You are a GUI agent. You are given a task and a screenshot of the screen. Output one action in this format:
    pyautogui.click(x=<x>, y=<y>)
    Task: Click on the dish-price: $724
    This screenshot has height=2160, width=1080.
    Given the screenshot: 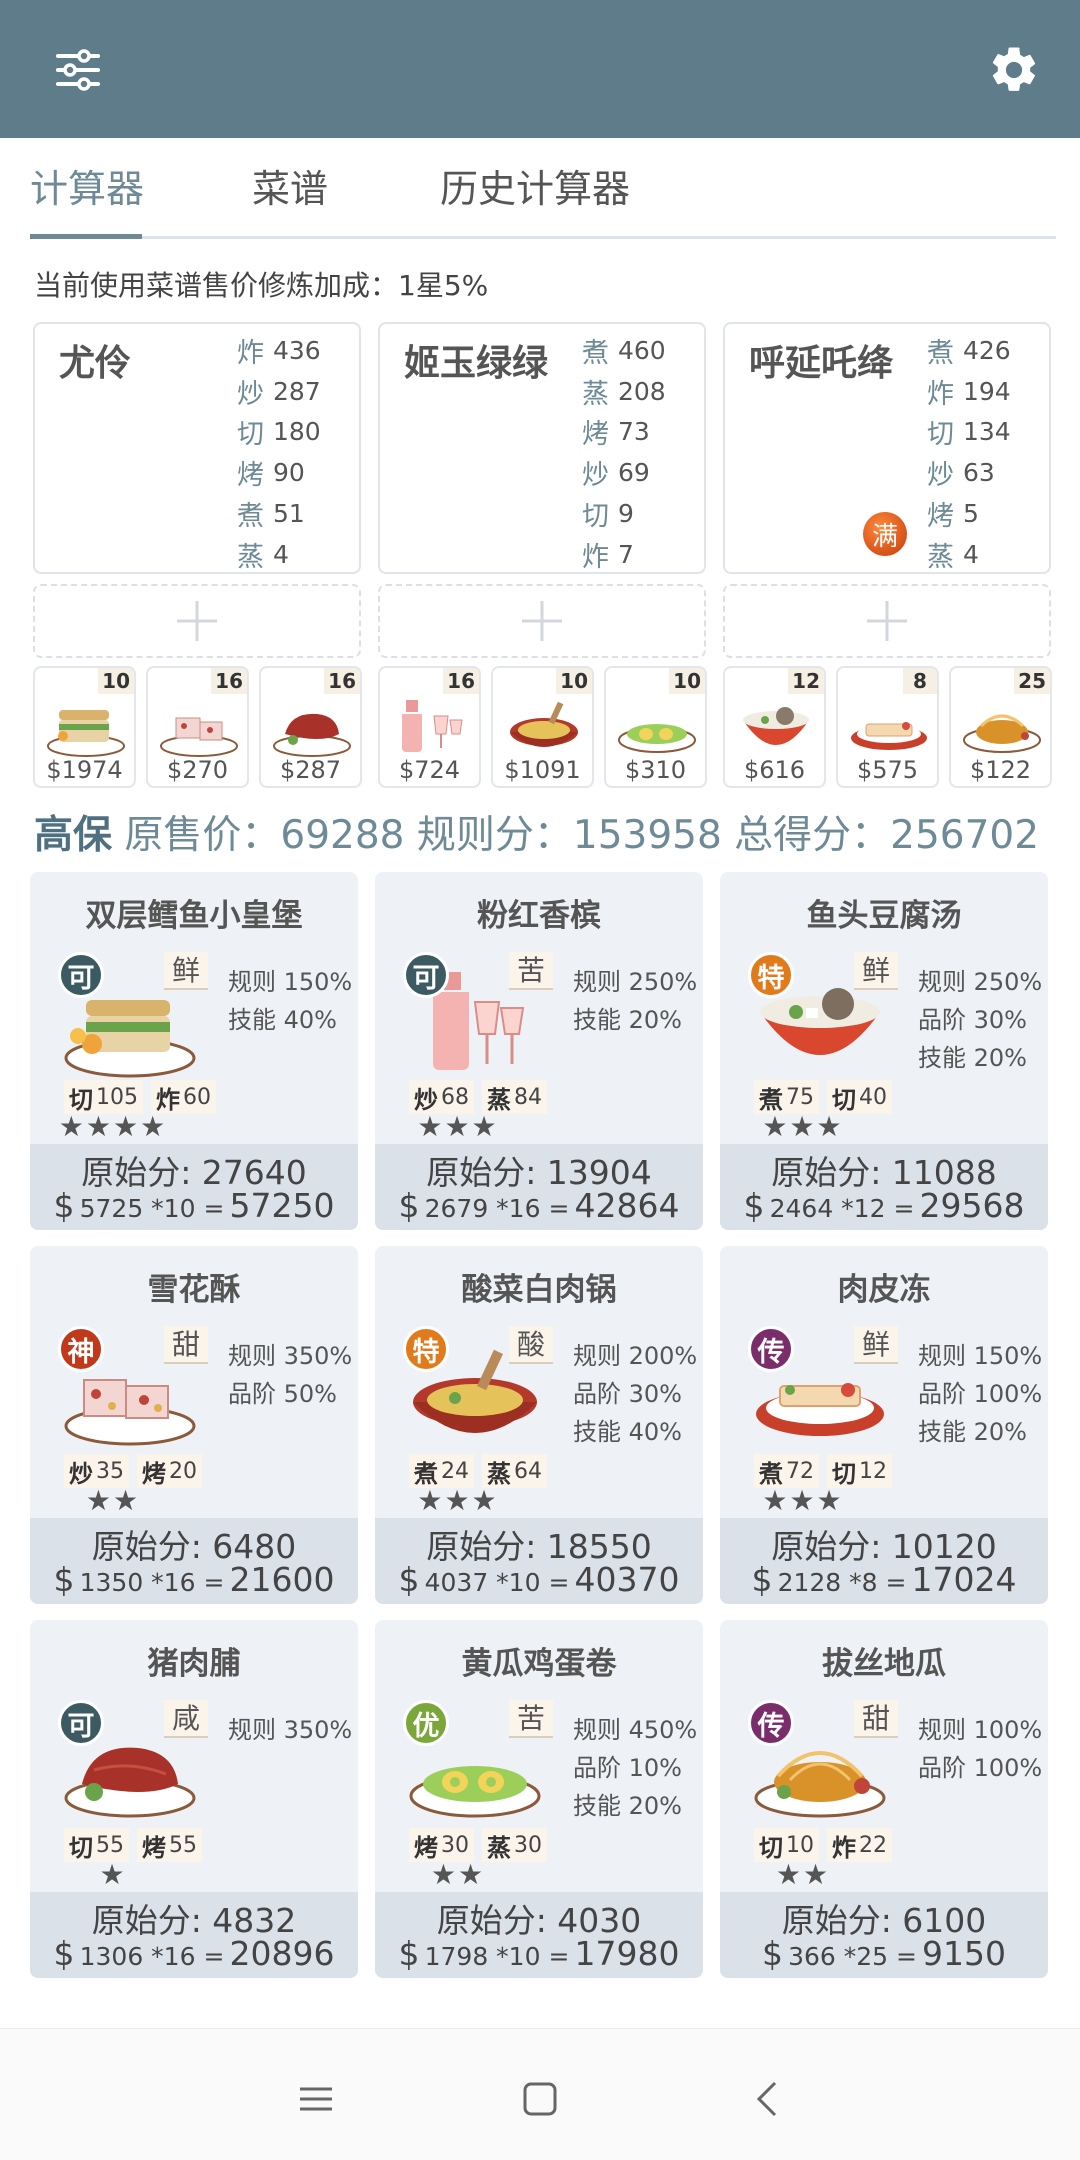 What is the action you would take?
    pyautogui.click(x=429, y=770)
    